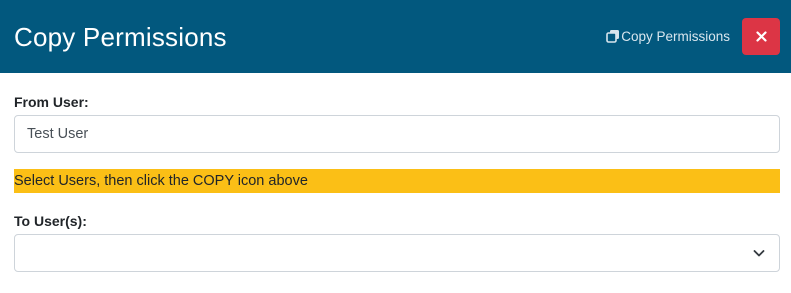 This screenshot has height=293, width=791. I want to click on header-actions: Copy Permissions, so click(693, 36).